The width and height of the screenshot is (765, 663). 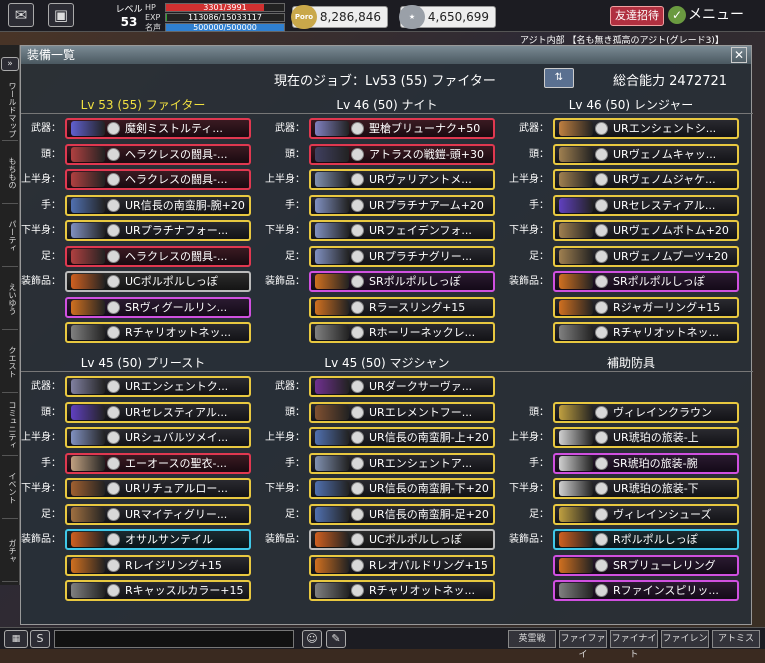 What do you see at coordinates (21, 15) in the screenshot?
I see `mail-icon: ✉` at bounding box center [21, 15].